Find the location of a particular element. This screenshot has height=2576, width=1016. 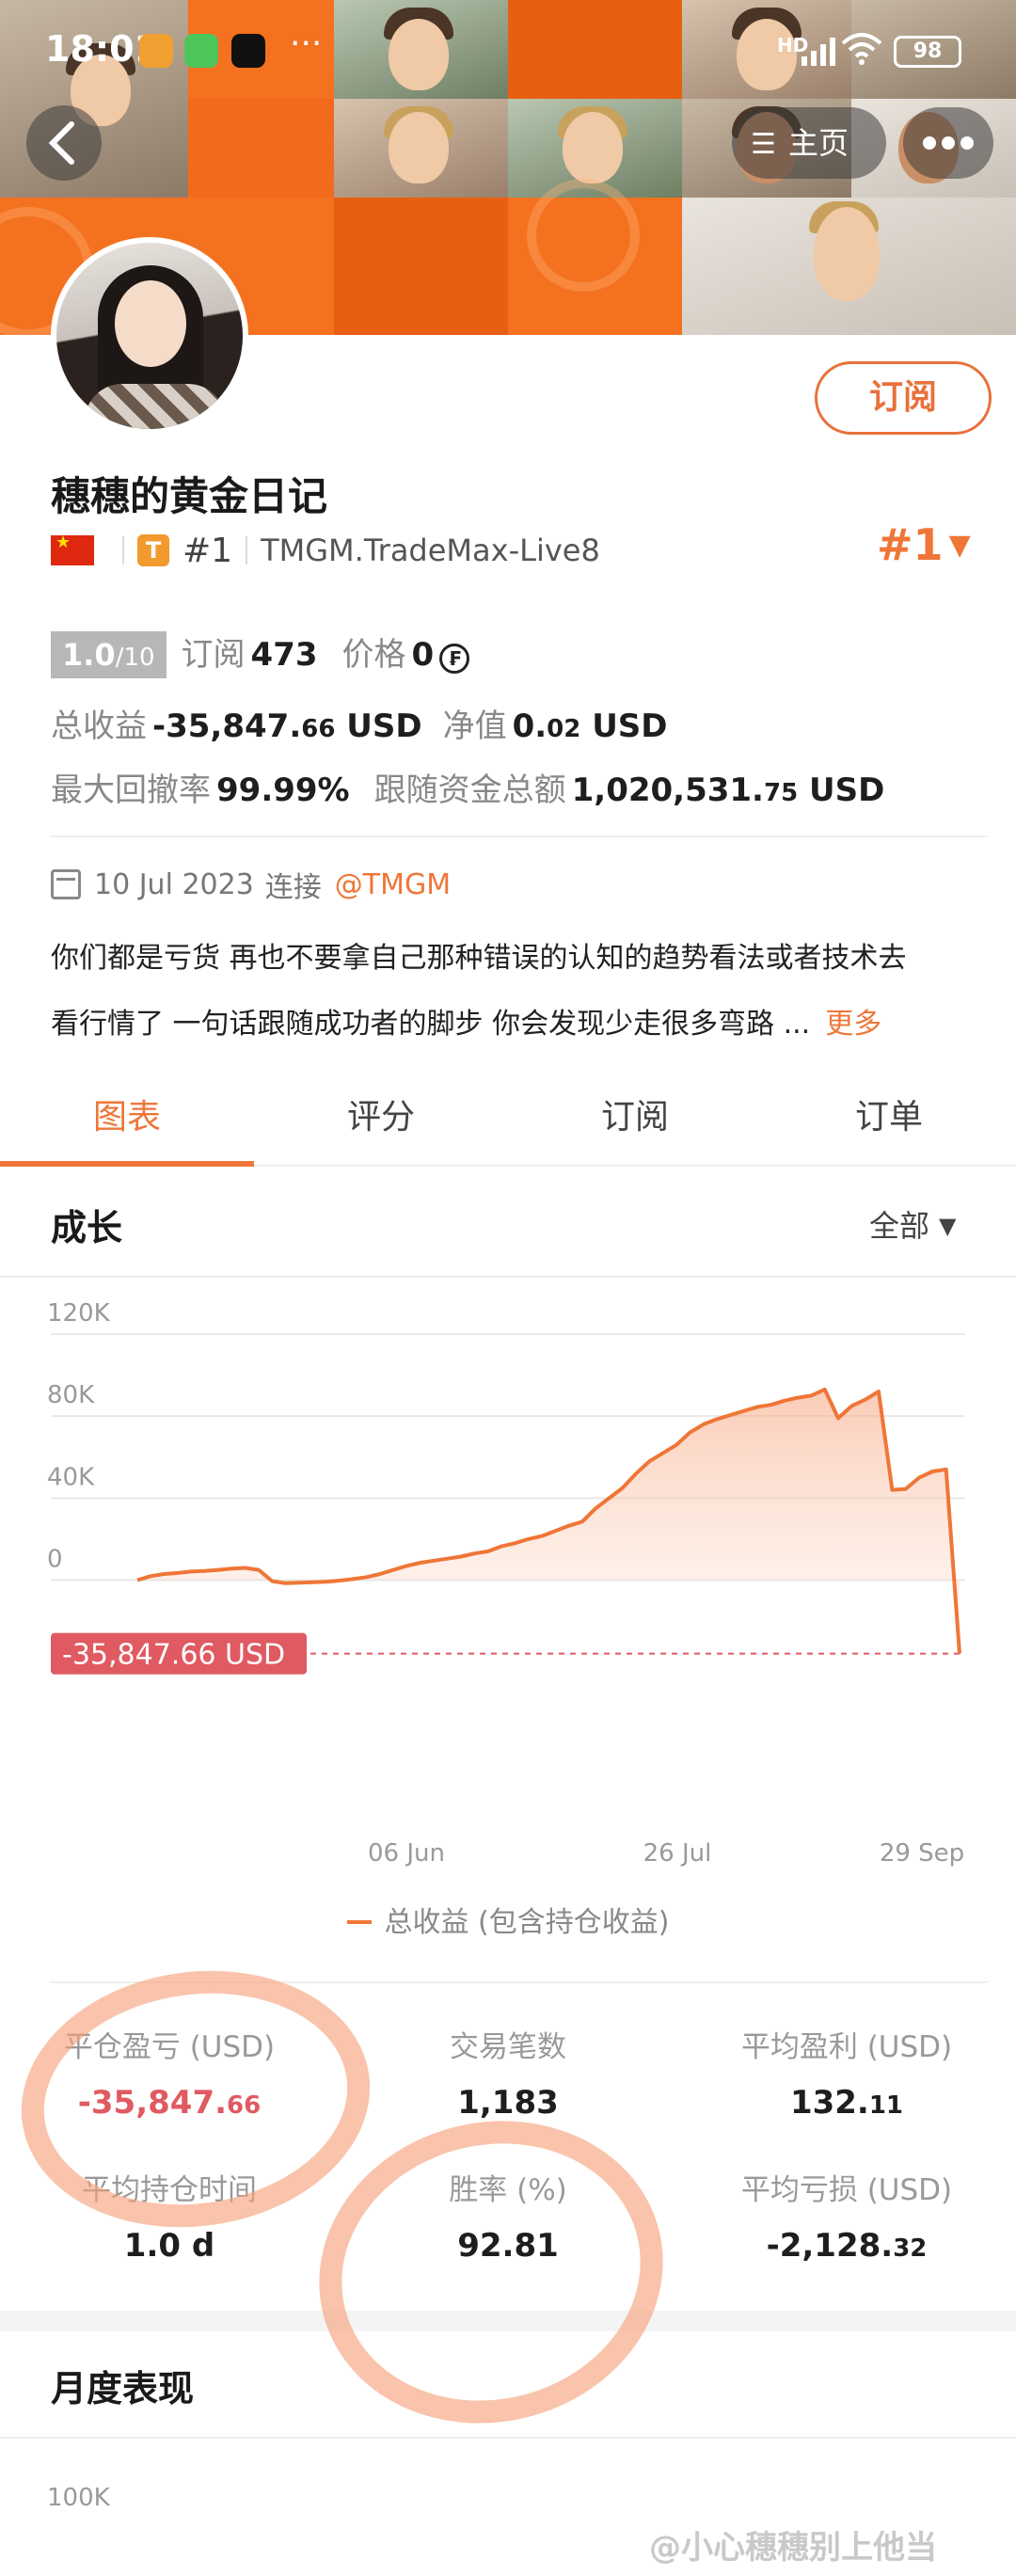

follow-funds-cents: 75 is located at coordinates (781, 793).